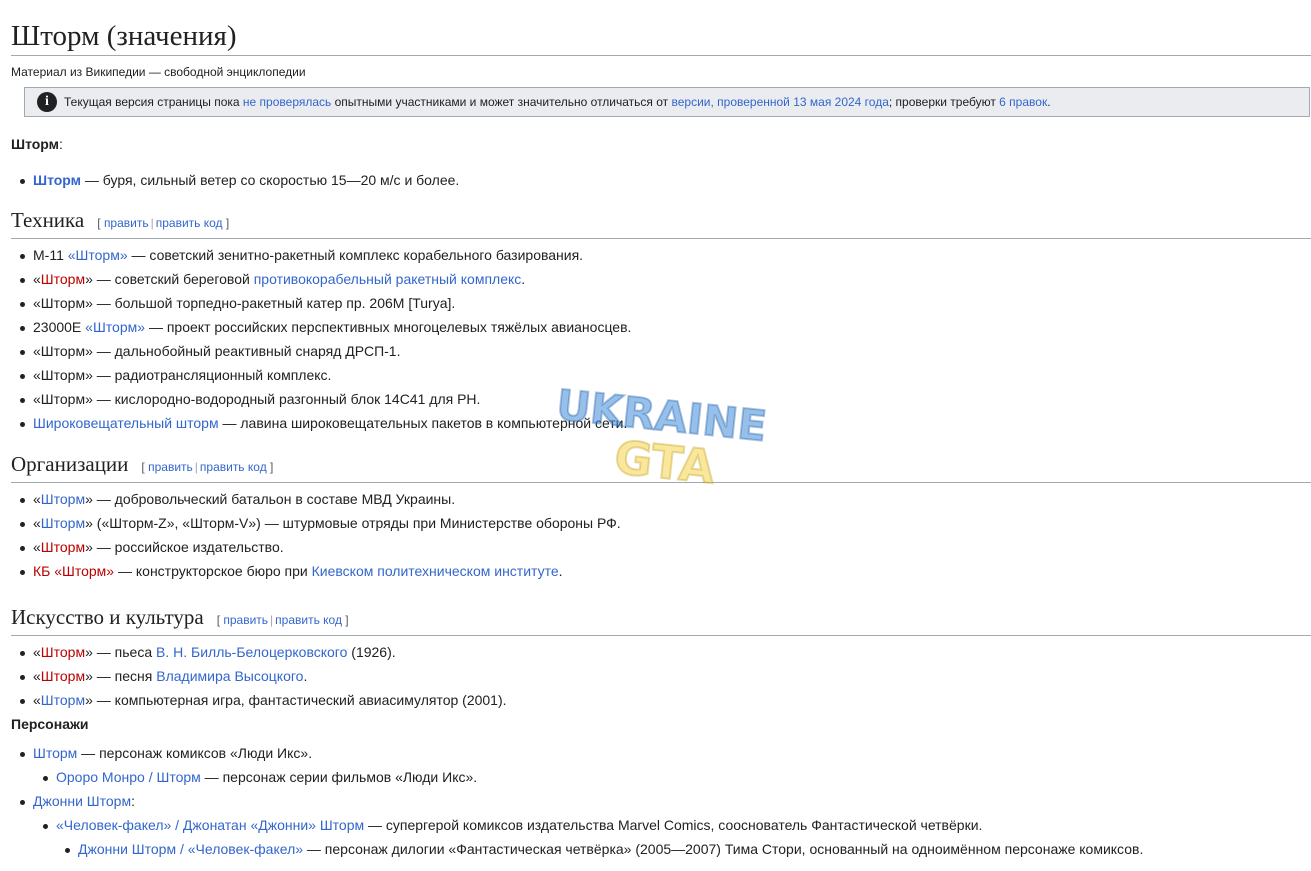 This screenshot has height=871, width=1311. Describe the element at coordinates (287, 102) in the screenshot. I see `unreviewed-link: не проверялась` at that location.